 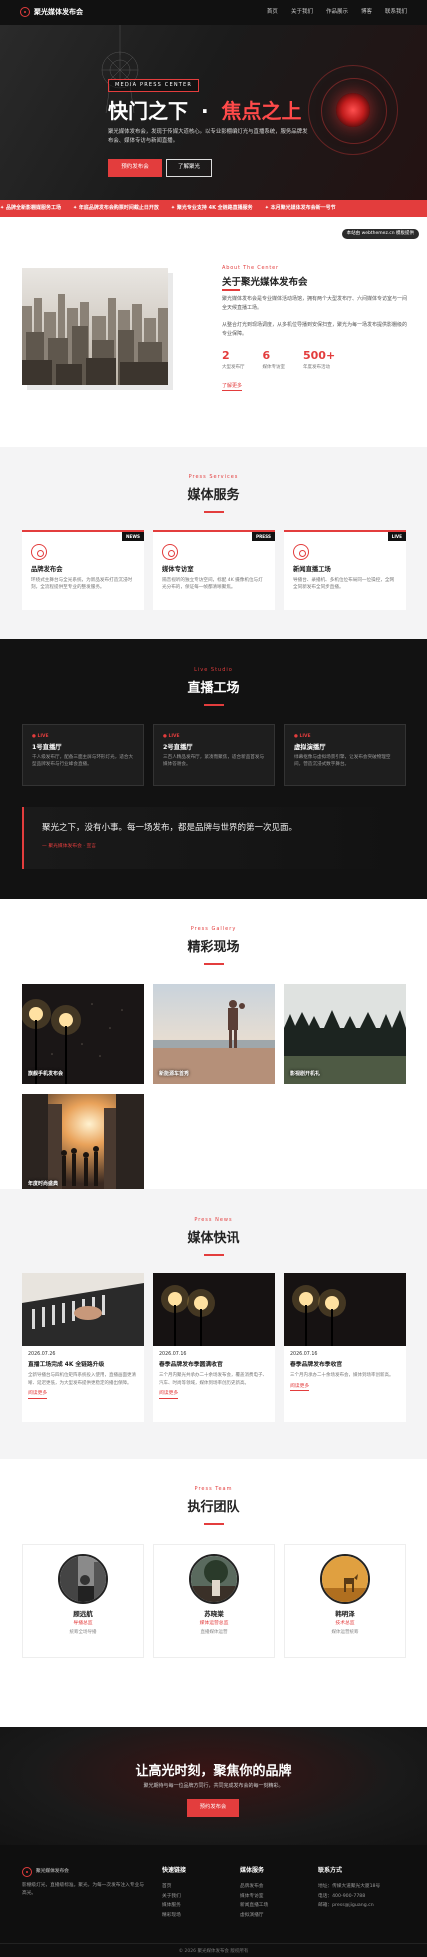 What do you see at coordinates (254, 1916) in the screenshot?
I see `footer-link: 虚拟演播厅` at bounding box center [254, 1916].